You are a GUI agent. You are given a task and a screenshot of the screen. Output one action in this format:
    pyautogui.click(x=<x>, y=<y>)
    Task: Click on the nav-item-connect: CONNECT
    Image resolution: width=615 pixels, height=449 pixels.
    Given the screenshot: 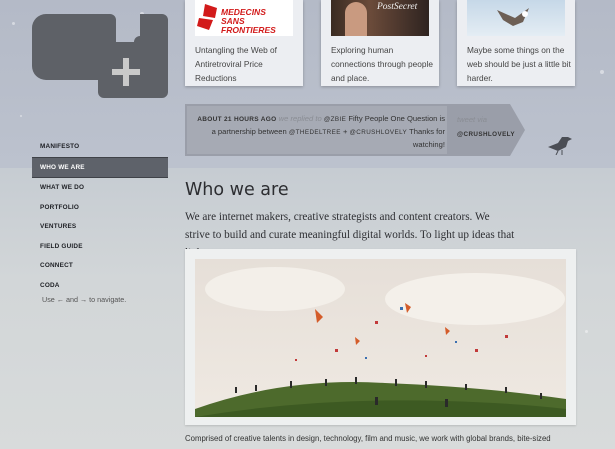 What is the action you would take?
    pyautogui.click(x=100, y=266)
    